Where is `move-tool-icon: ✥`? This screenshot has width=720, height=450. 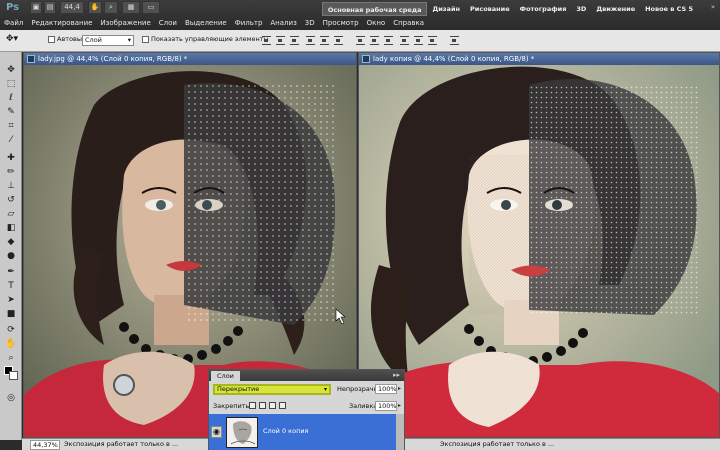
move-tool-icon: ✥ is located at coordinates (11, 70).